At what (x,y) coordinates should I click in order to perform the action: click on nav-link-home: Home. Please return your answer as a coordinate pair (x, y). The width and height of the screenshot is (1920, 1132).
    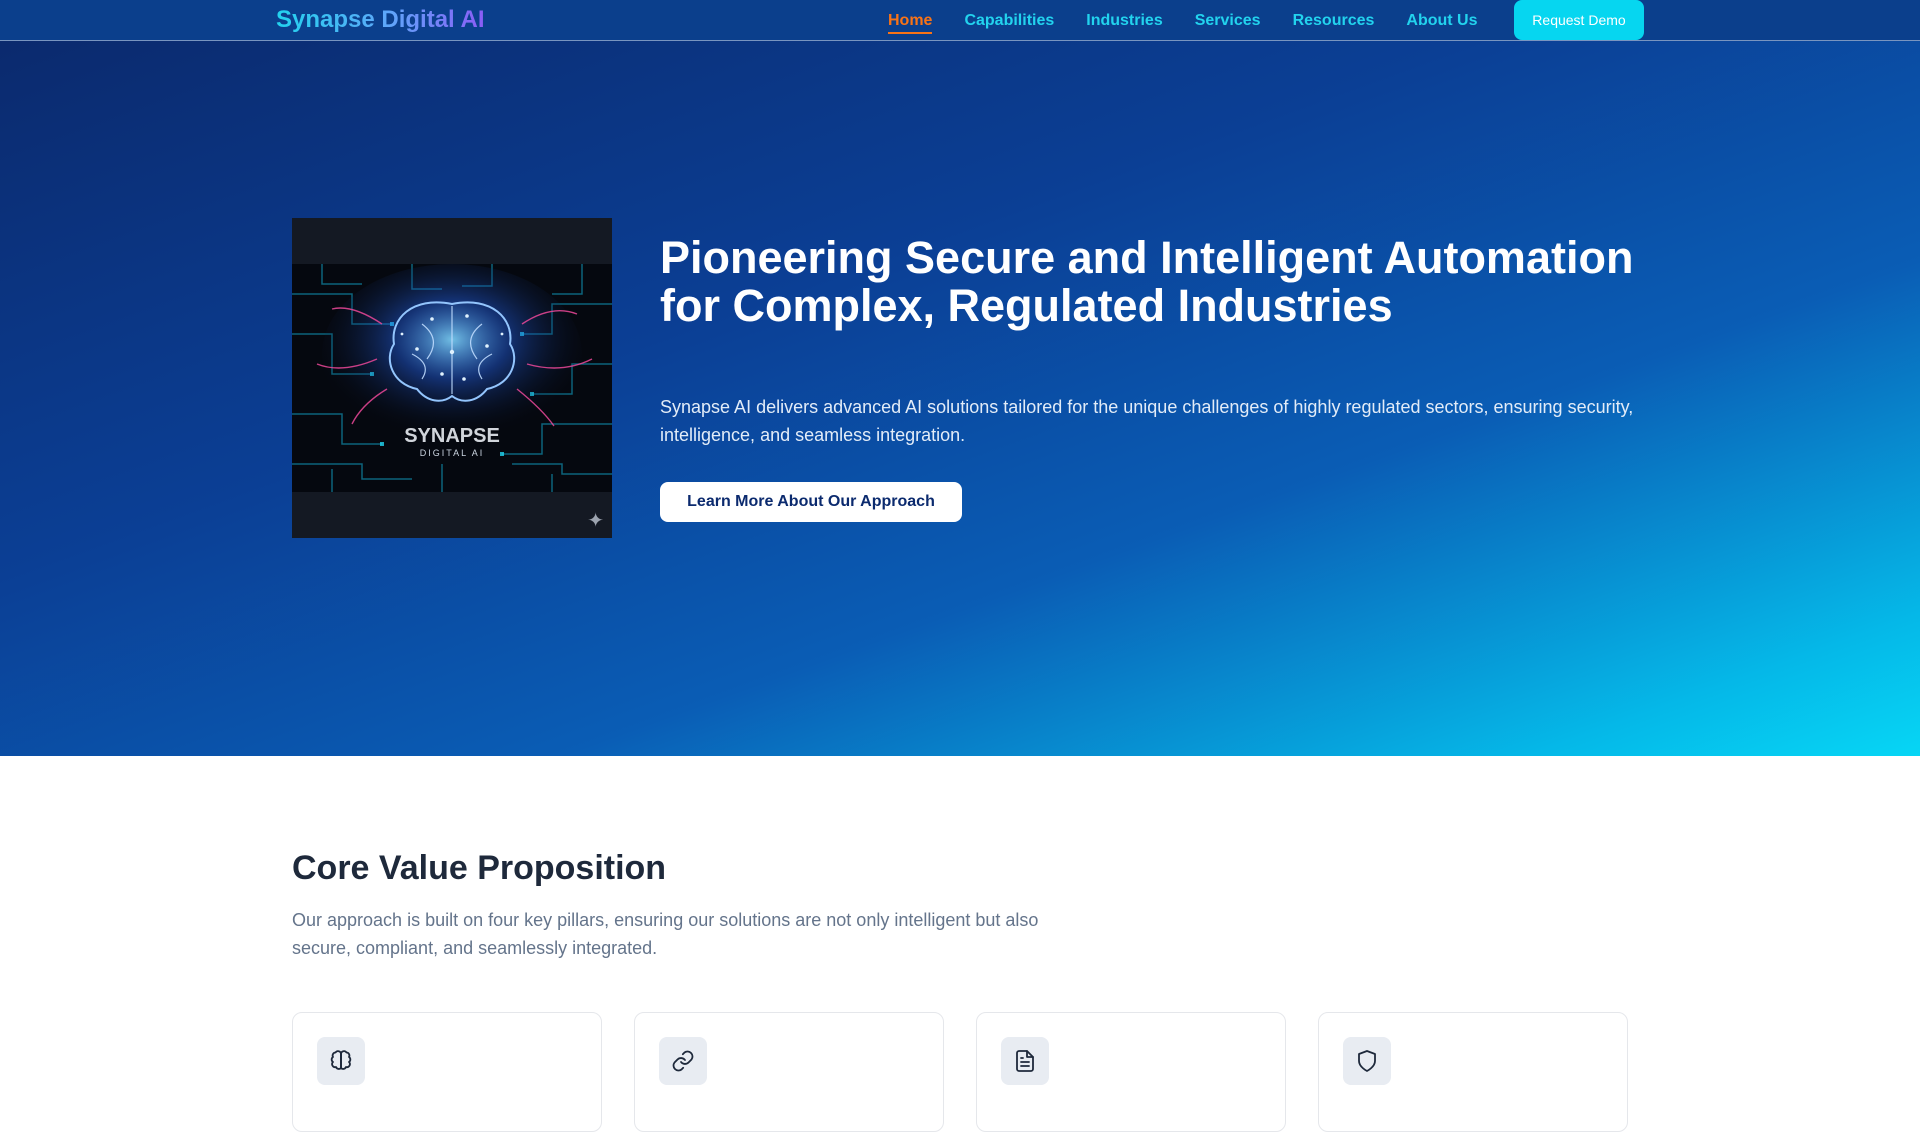
    Looking at the image, I should click on (910, 21).